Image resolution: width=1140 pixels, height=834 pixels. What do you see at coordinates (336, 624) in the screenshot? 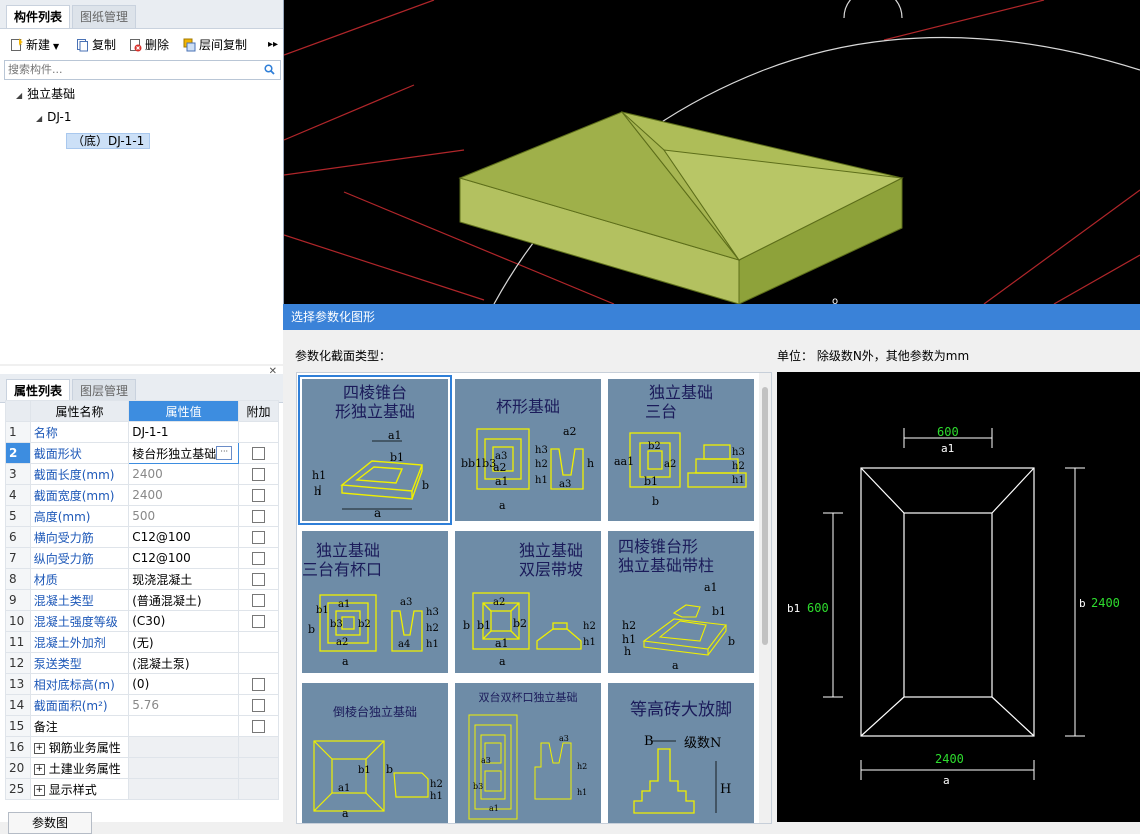
I see `svg-text: b3` at bounding box center [336, 624].